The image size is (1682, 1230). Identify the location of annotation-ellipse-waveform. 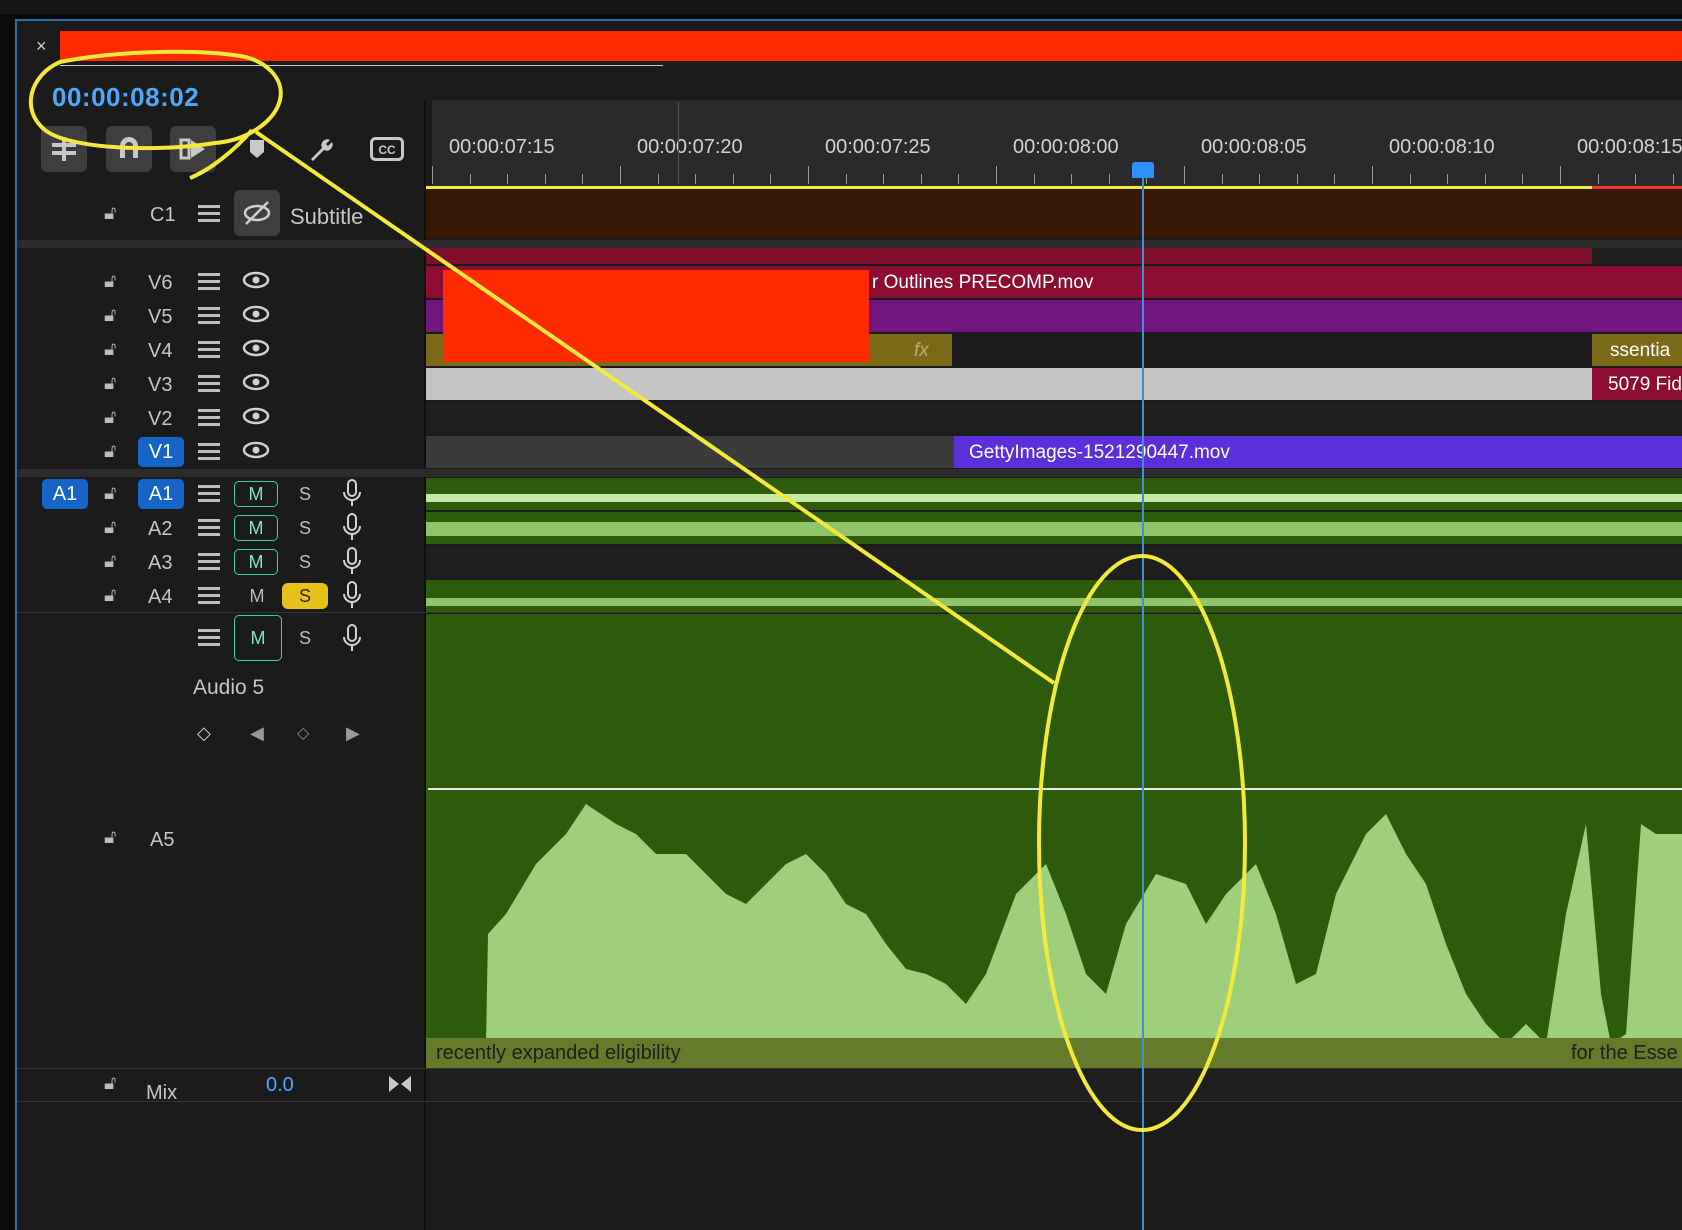
(1142, 843).